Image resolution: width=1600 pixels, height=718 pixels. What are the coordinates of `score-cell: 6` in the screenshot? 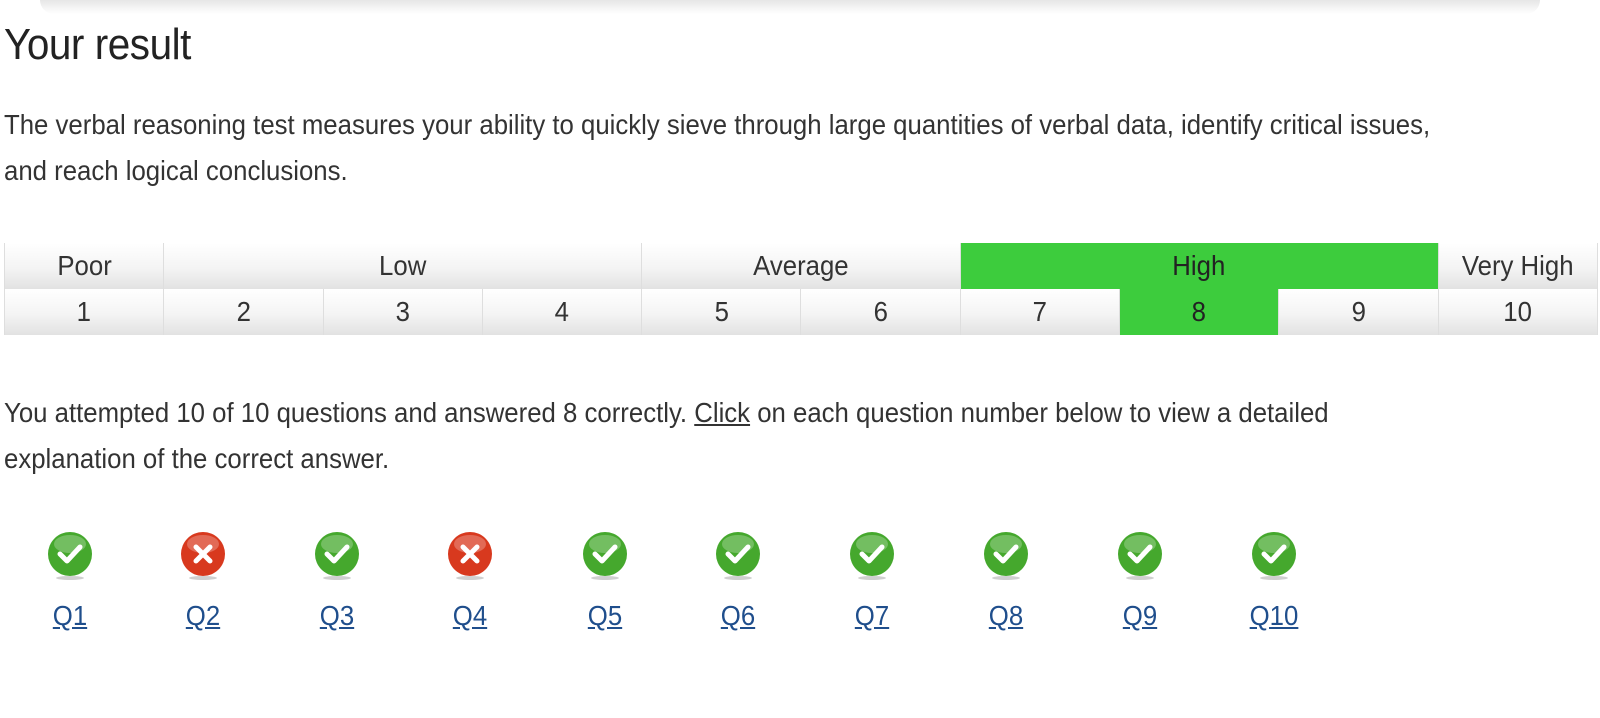 It's located at (880, 312).